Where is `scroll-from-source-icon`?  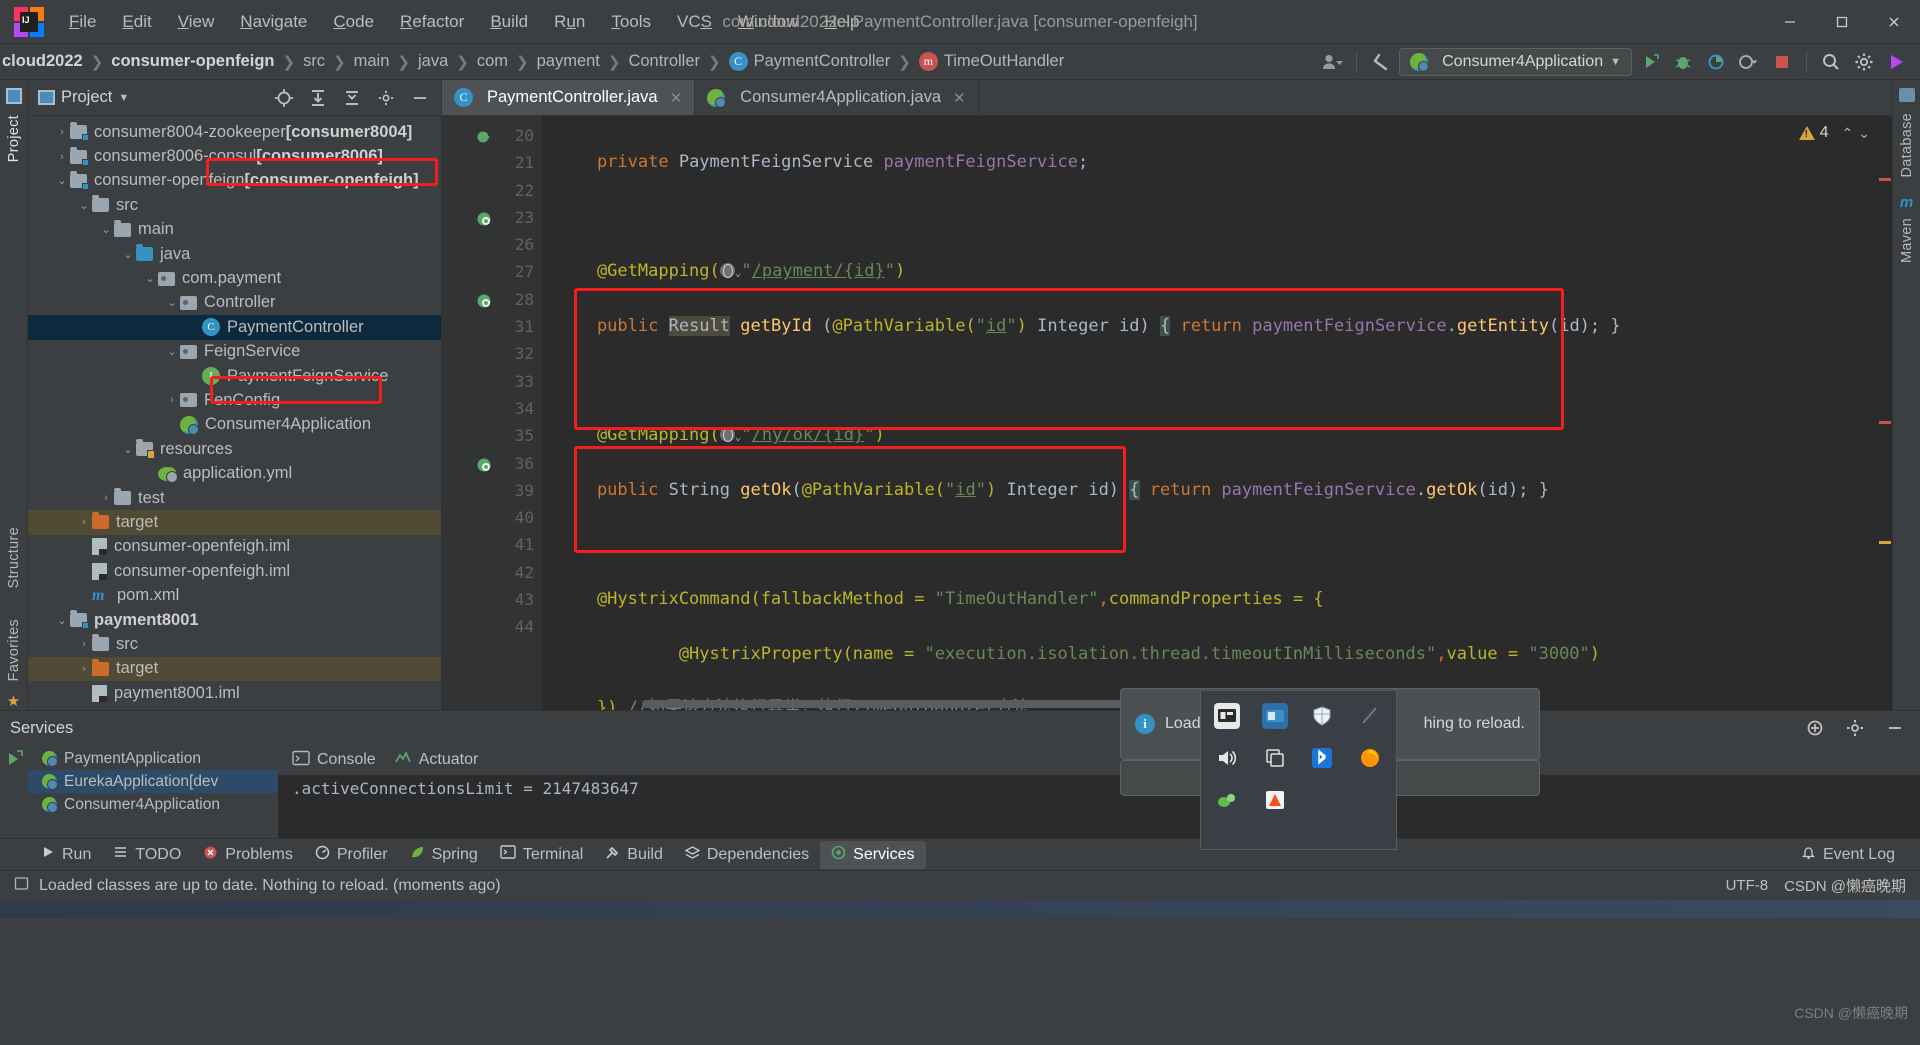
scroll-from-source-icon is located at coordinates (284, 98).